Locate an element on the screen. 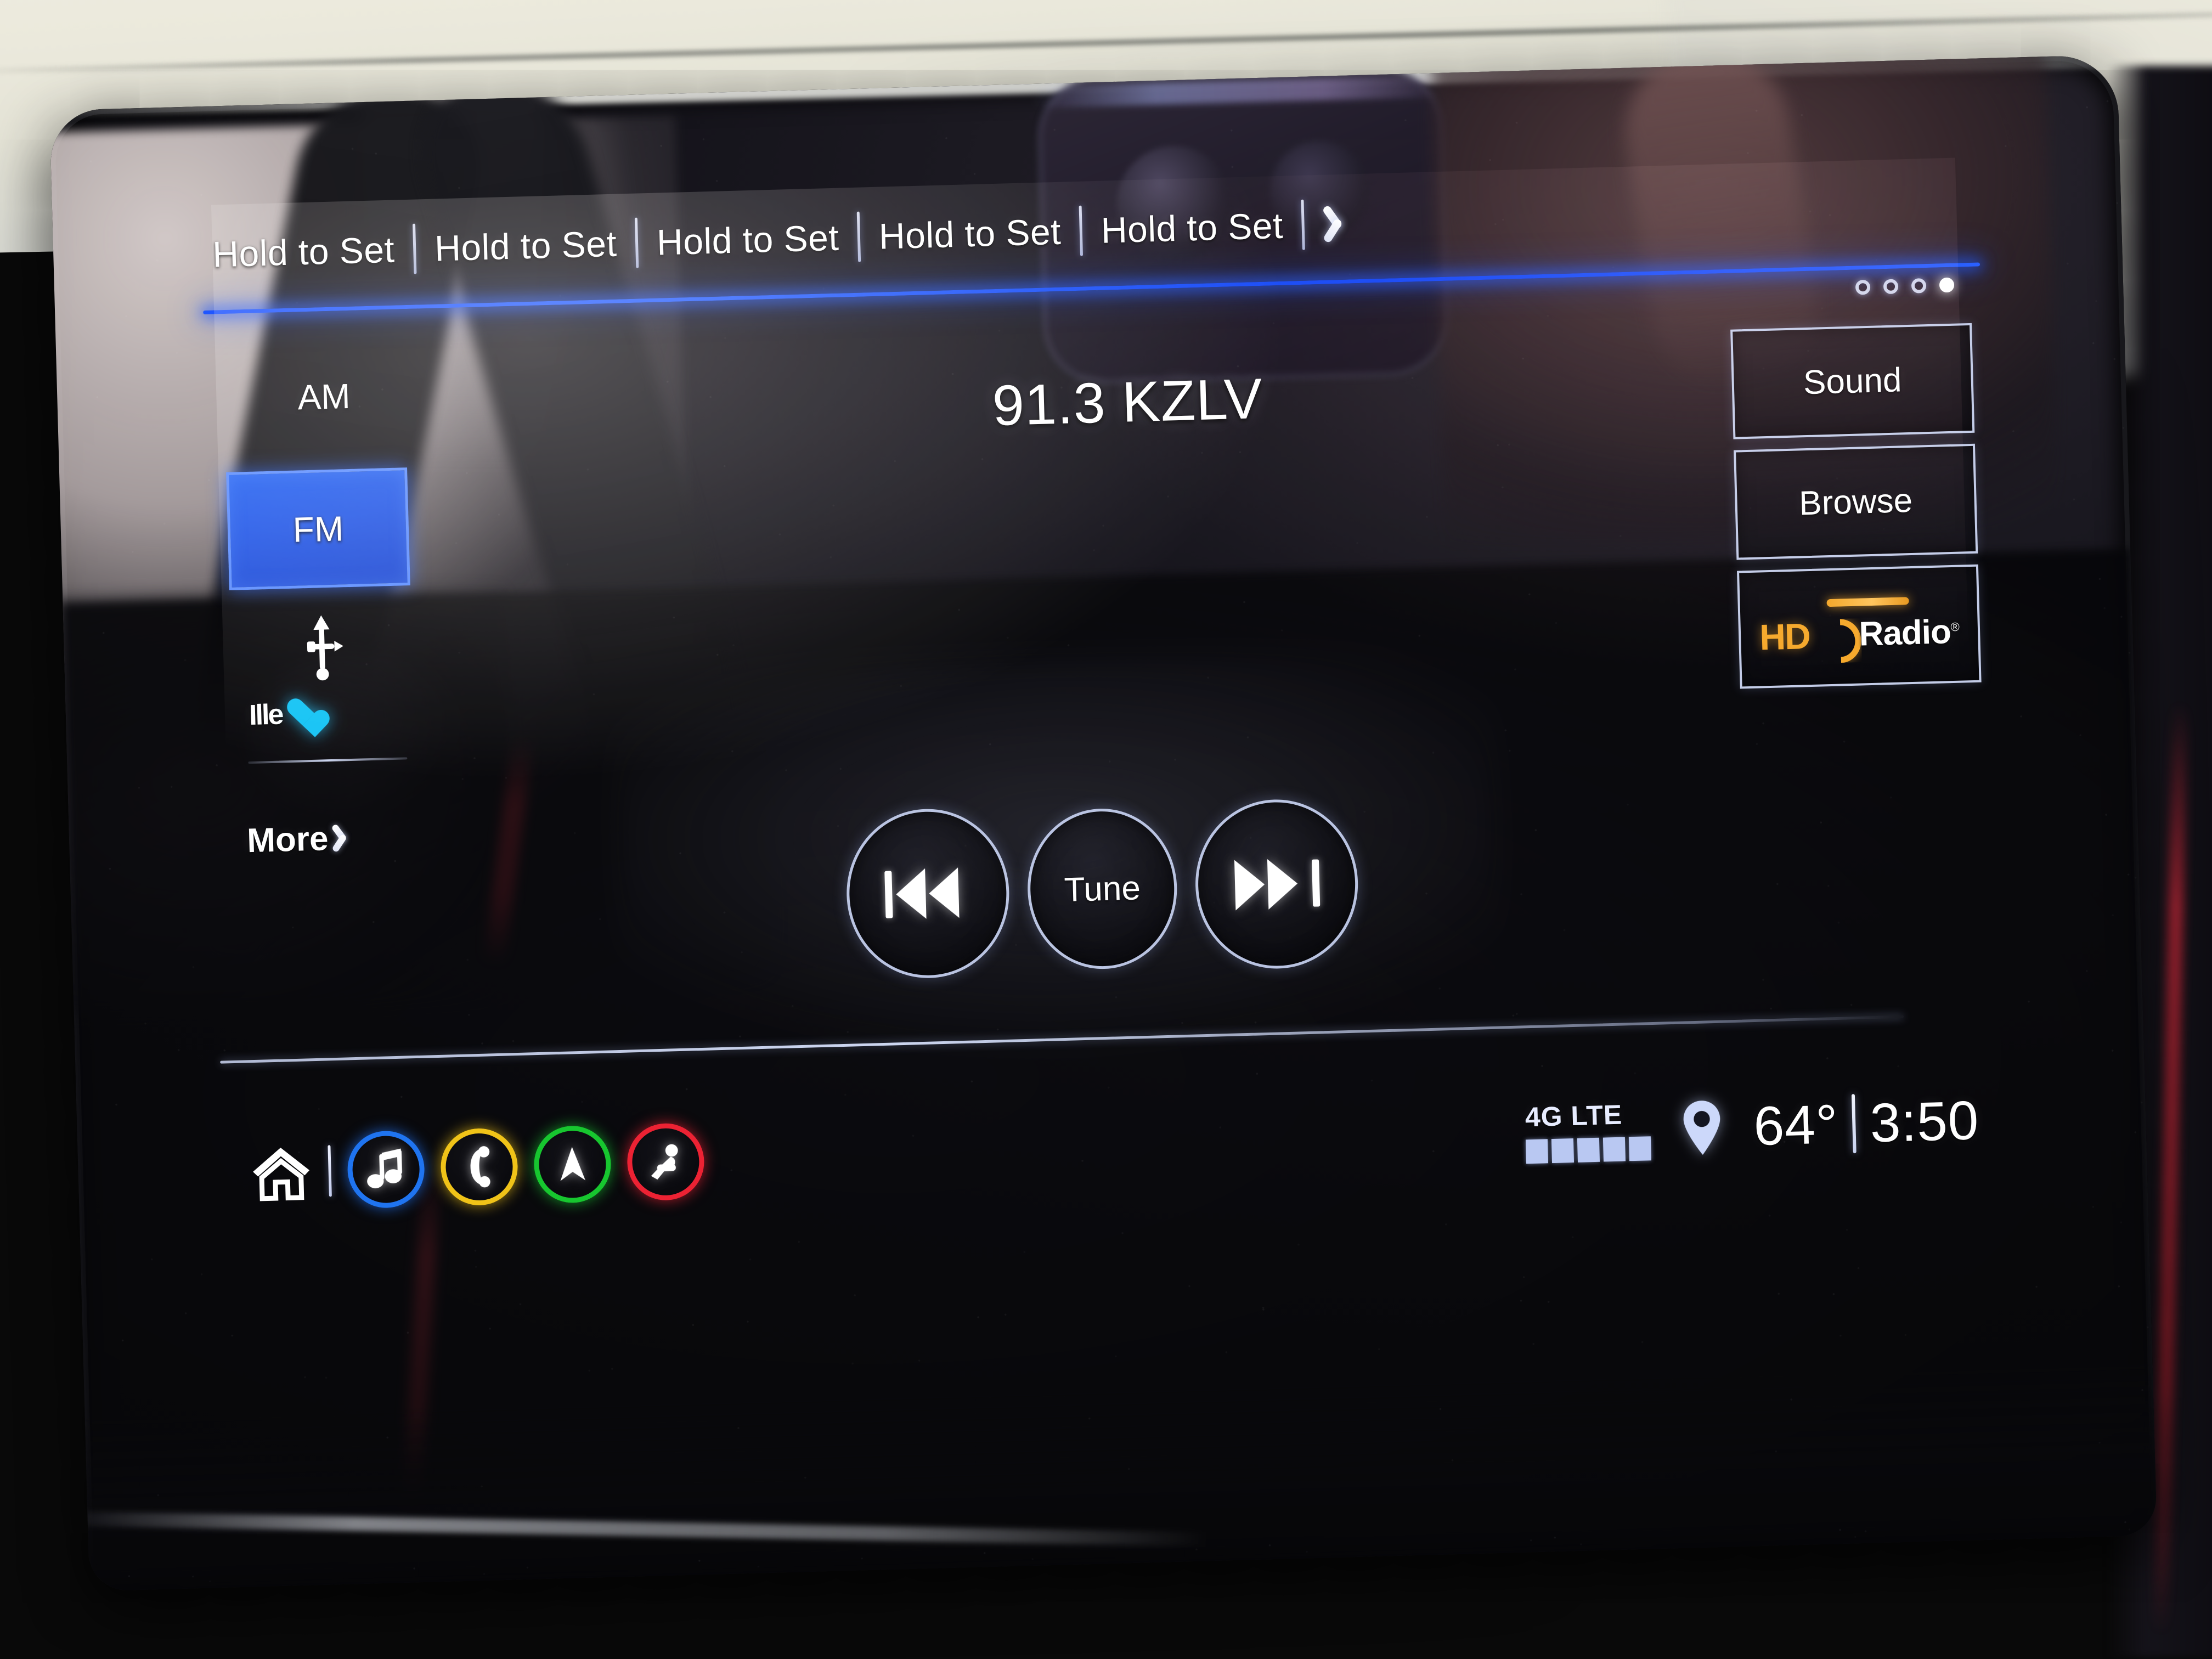  seat-comfort-icon is located at coordinates (665, 1162).